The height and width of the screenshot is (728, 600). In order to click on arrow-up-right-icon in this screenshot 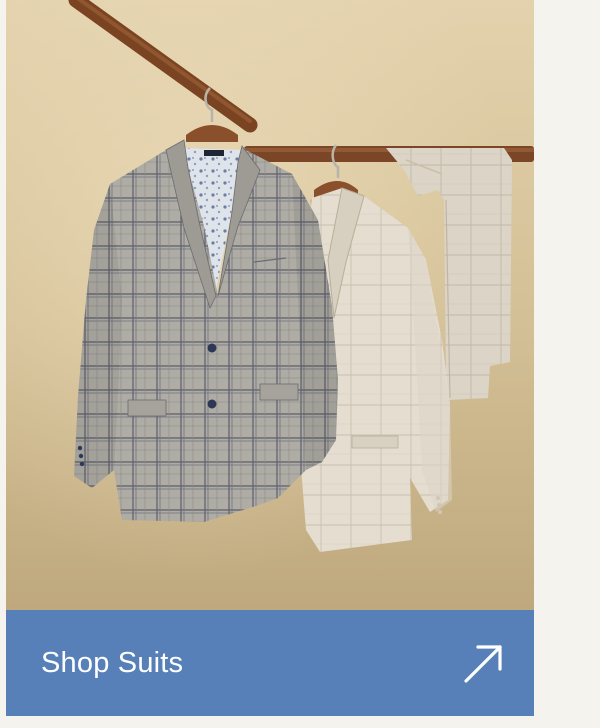, I will do `click(484, 663)`.